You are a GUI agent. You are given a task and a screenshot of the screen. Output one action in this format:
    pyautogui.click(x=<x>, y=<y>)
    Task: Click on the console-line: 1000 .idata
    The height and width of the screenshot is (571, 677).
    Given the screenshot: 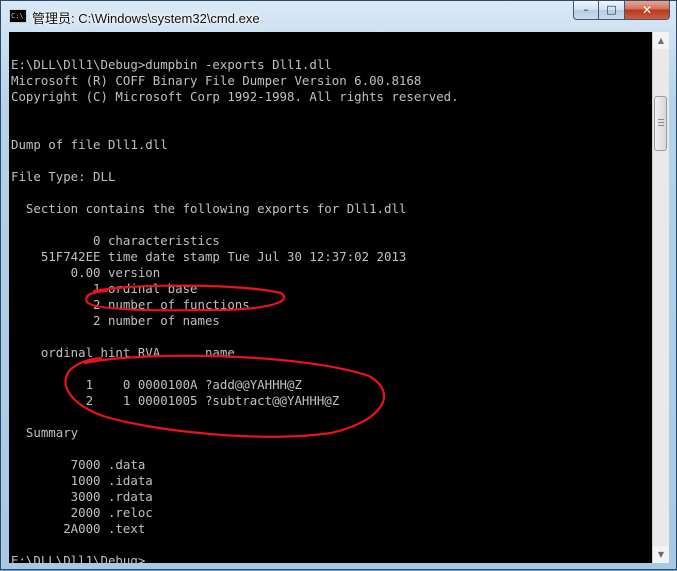 What is the action you would take?
    pyautogui.click(x=82, y=480)
    